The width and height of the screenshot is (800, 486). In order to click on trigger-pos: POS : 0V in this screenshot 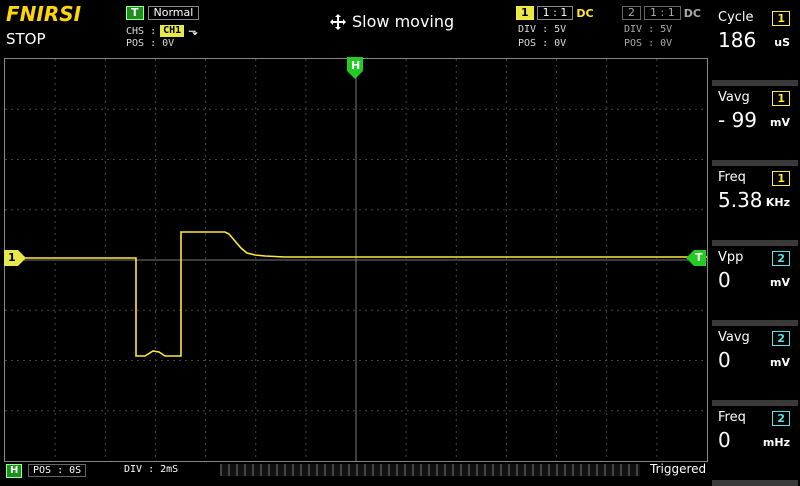, I will do `click(150, 43)`.